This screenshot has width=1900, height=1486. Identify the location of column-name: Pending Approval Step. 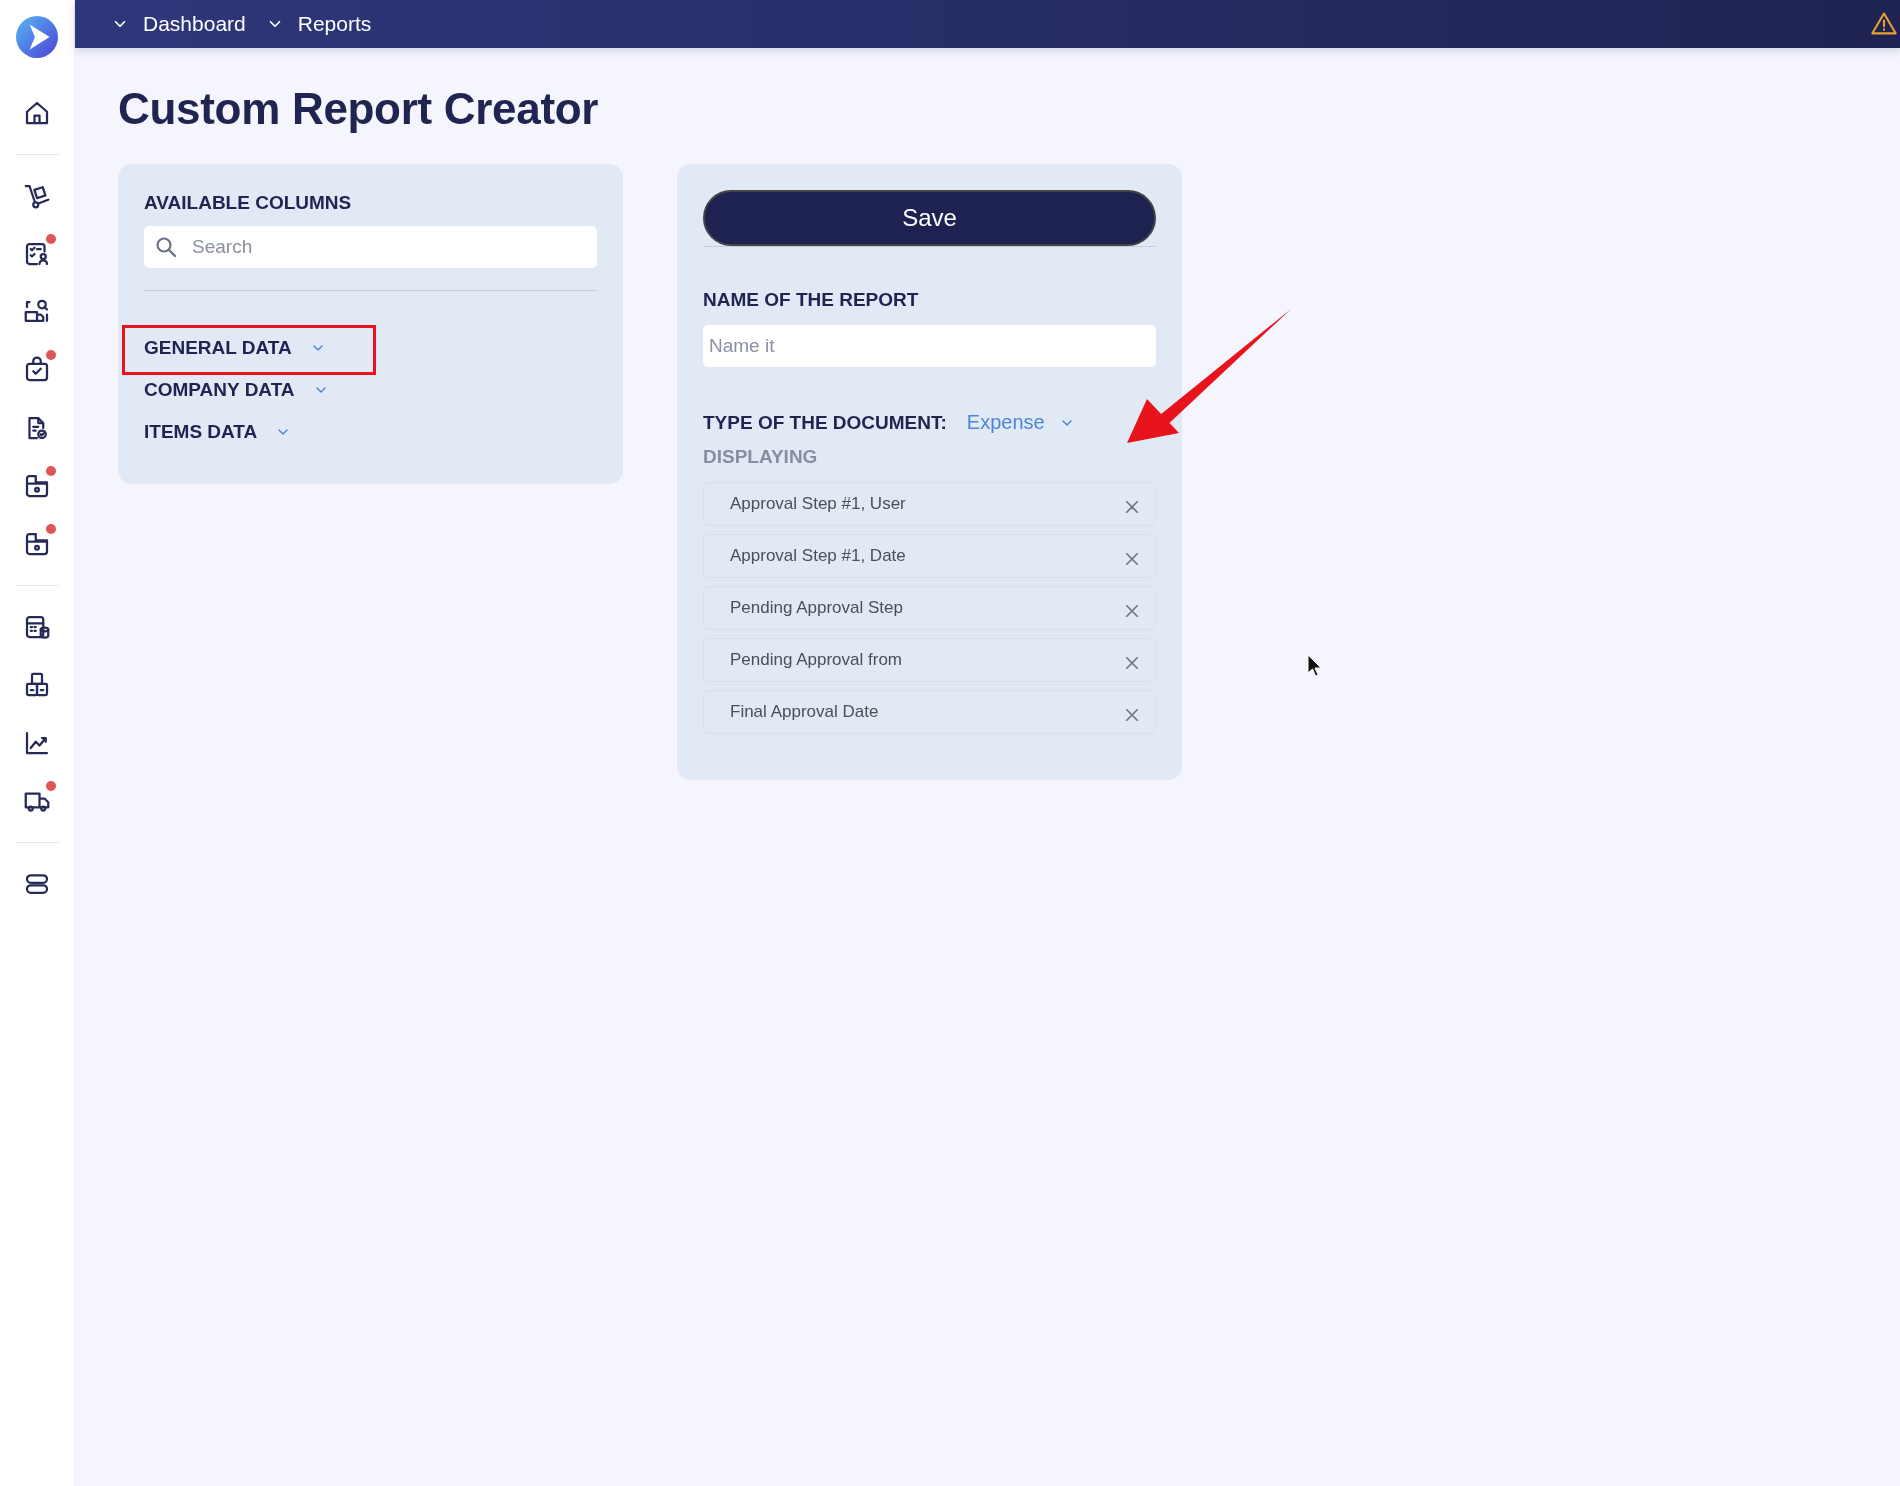
(816, 608).